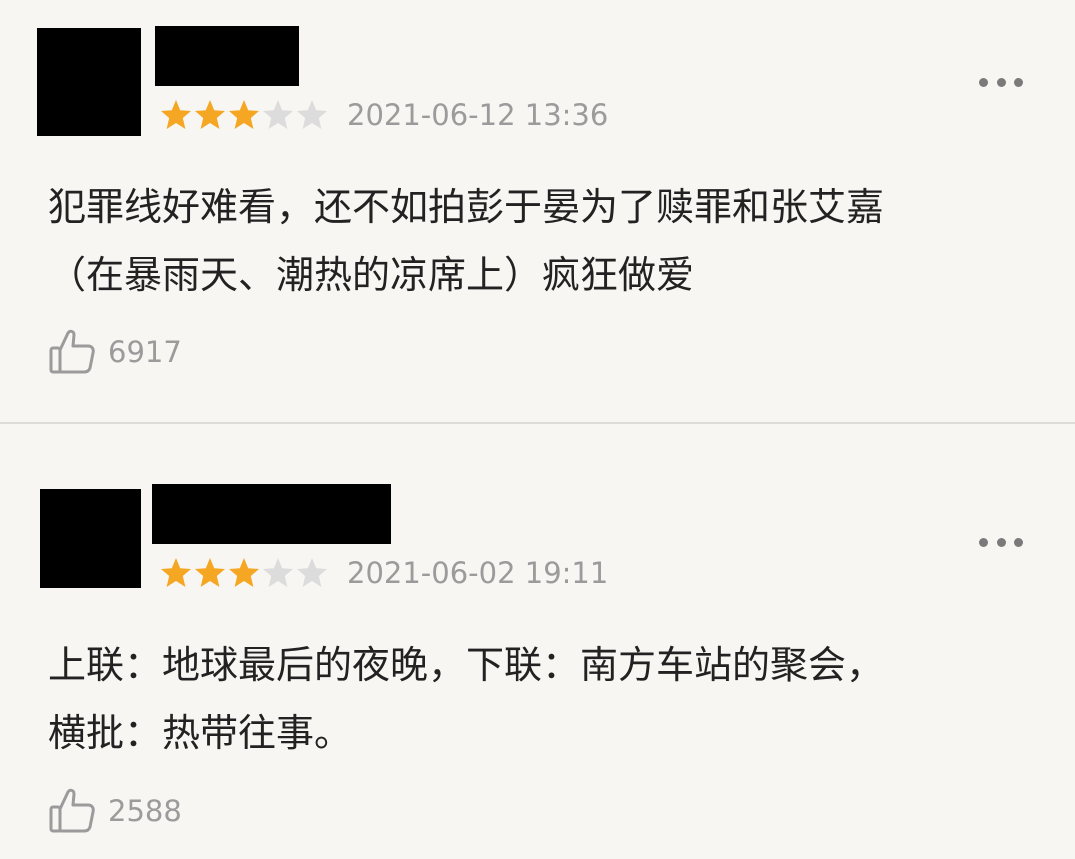 The image size is (1075, 859). I want to click on review-content: 犯罪线好难看，还不如拍彭于晏为了赎罪和张艾嘉 （在暴雨天、潮热的凉席上）疯狂做爱, so click(466, 241).